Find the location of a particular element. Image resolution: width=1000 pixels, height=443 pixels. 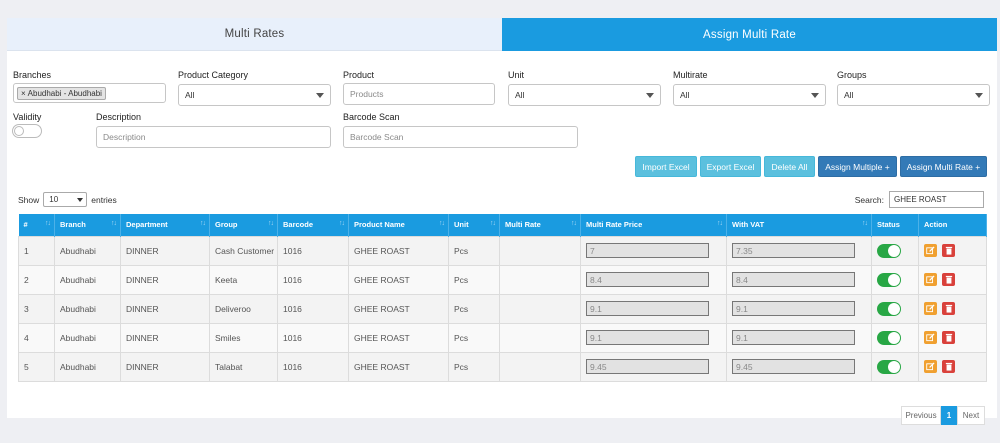

column-header-label: With VAT is located at coordinates (748, 225).